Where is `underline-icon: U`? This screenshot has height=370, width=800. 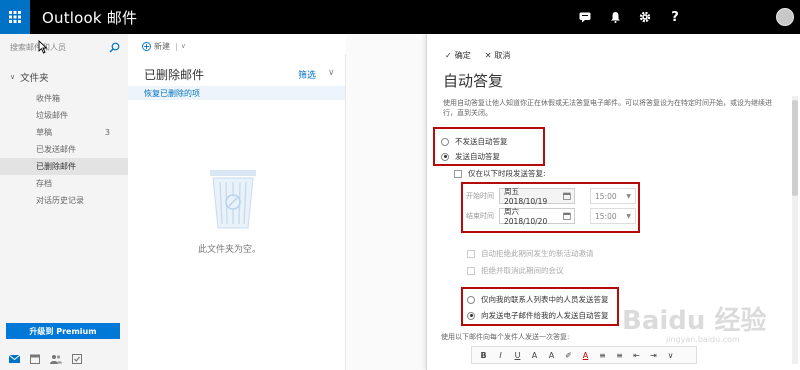
underline-icon: U is located at coordinates (517, 355).